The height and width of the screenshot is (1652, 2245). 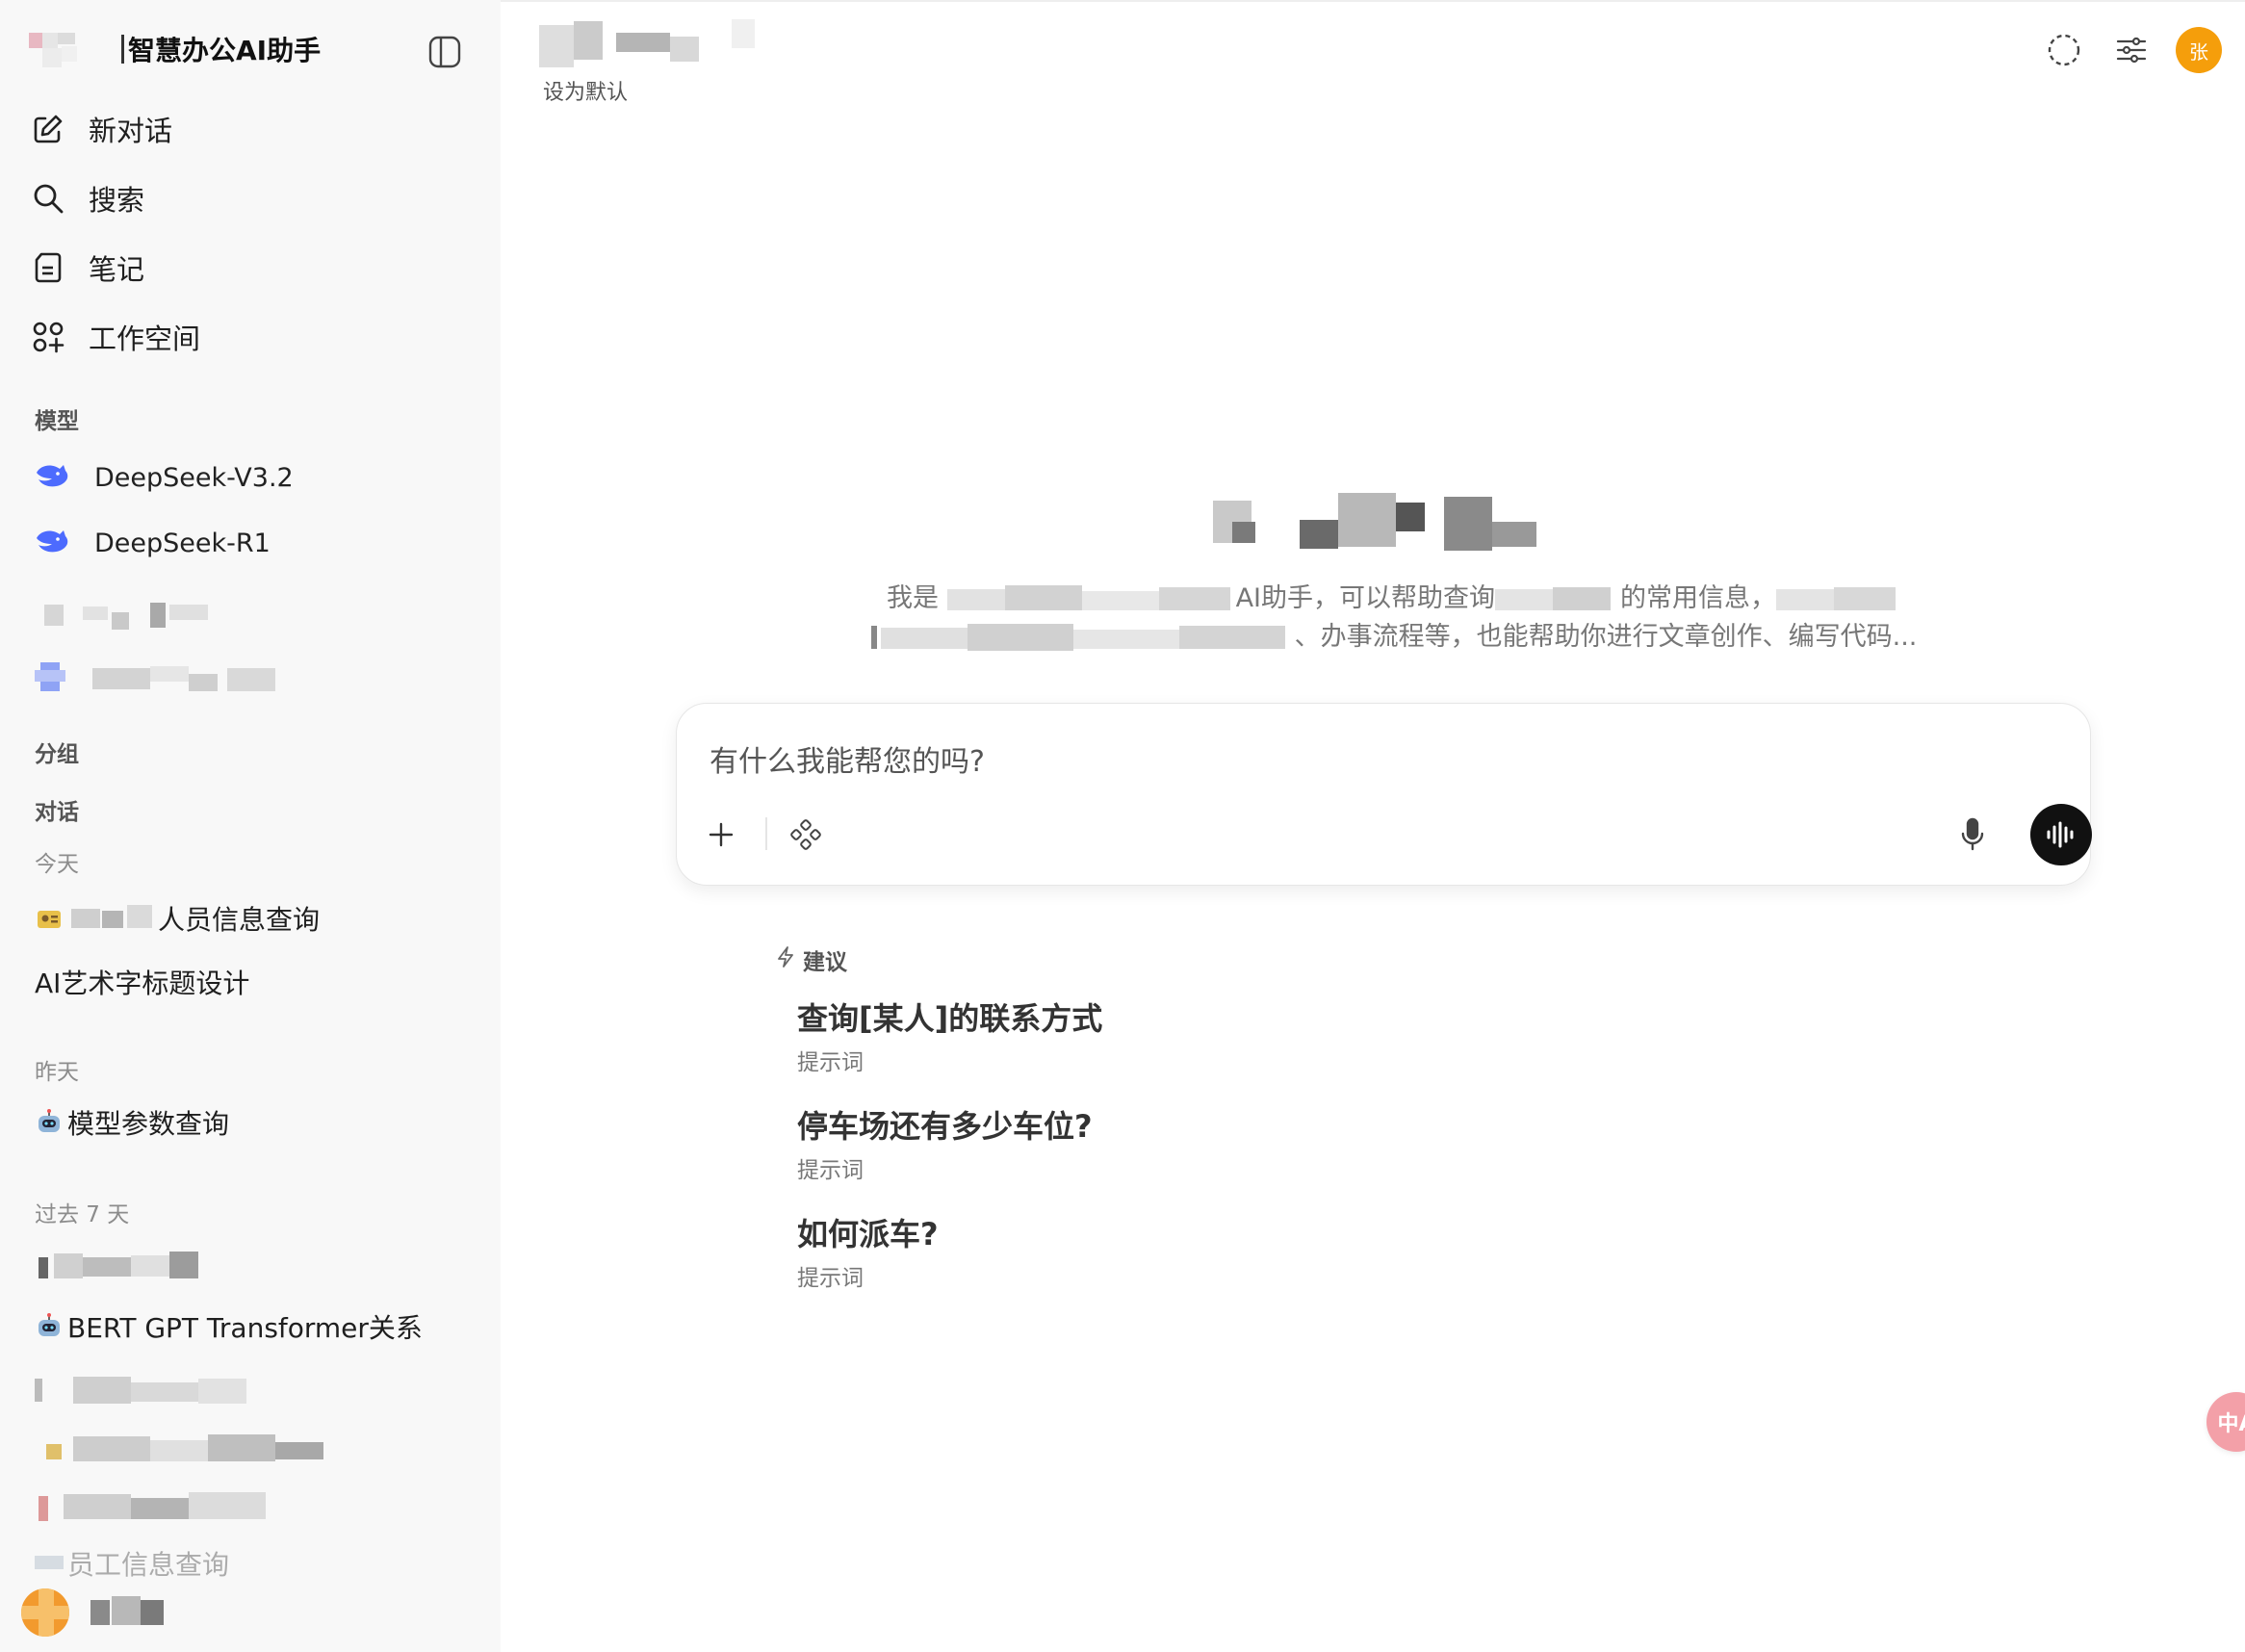 What do you see at coordinates (123, 49) in the screenshot?
I see `brand-divider` at bounding box center [123, 49].